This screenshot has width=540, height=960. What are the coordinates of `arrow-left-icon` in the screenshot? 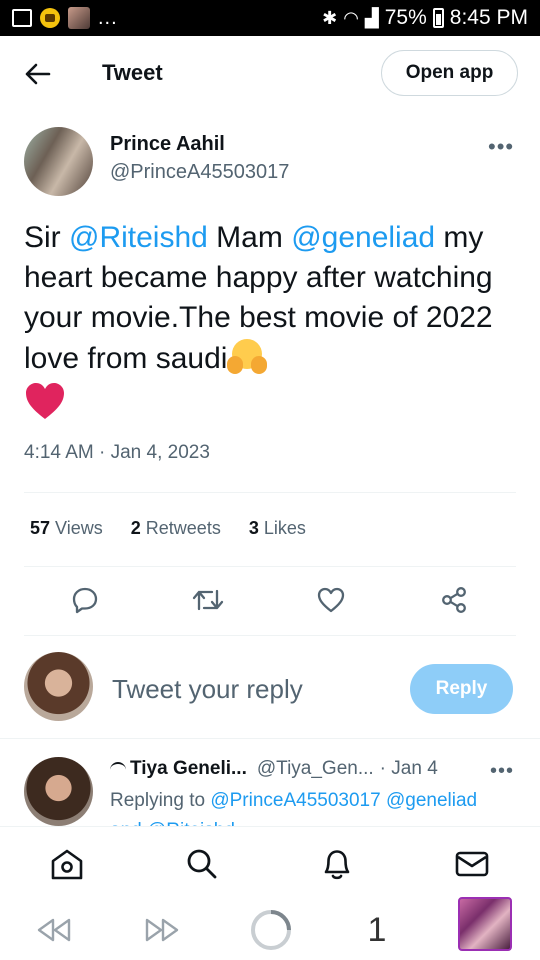 It's located at (38, 74).